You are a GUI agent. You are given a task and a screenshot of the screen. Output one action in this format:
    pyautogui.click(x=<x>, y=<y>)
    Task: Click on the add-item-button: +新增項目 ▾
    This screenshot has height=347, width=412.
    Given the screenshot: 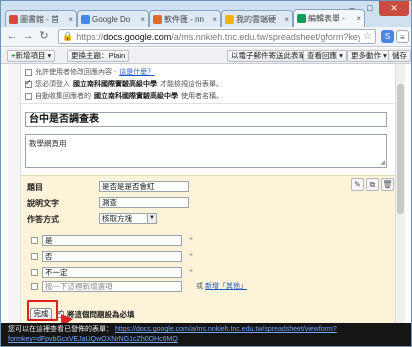 What is the action you would take?
    pyautogui.click(x=31, y=56)
    